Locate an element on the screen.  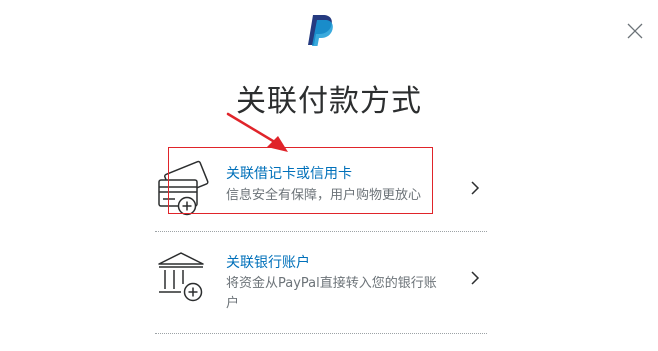
link-card-option: 关联借记卡或信用卡 信息安全有保障，用户购物更放心 is located at coordinates (321, 189).